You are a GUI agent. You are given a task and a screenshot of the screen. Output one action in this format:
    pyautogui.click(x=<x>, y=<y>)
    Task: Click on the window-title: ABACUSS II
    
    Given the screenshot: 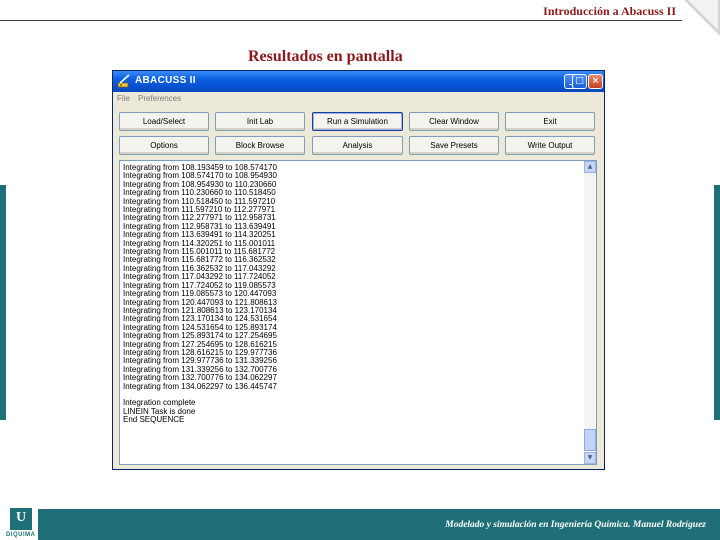 What is the action you would take?
    pyautogui.click(x=165, y=80)
    